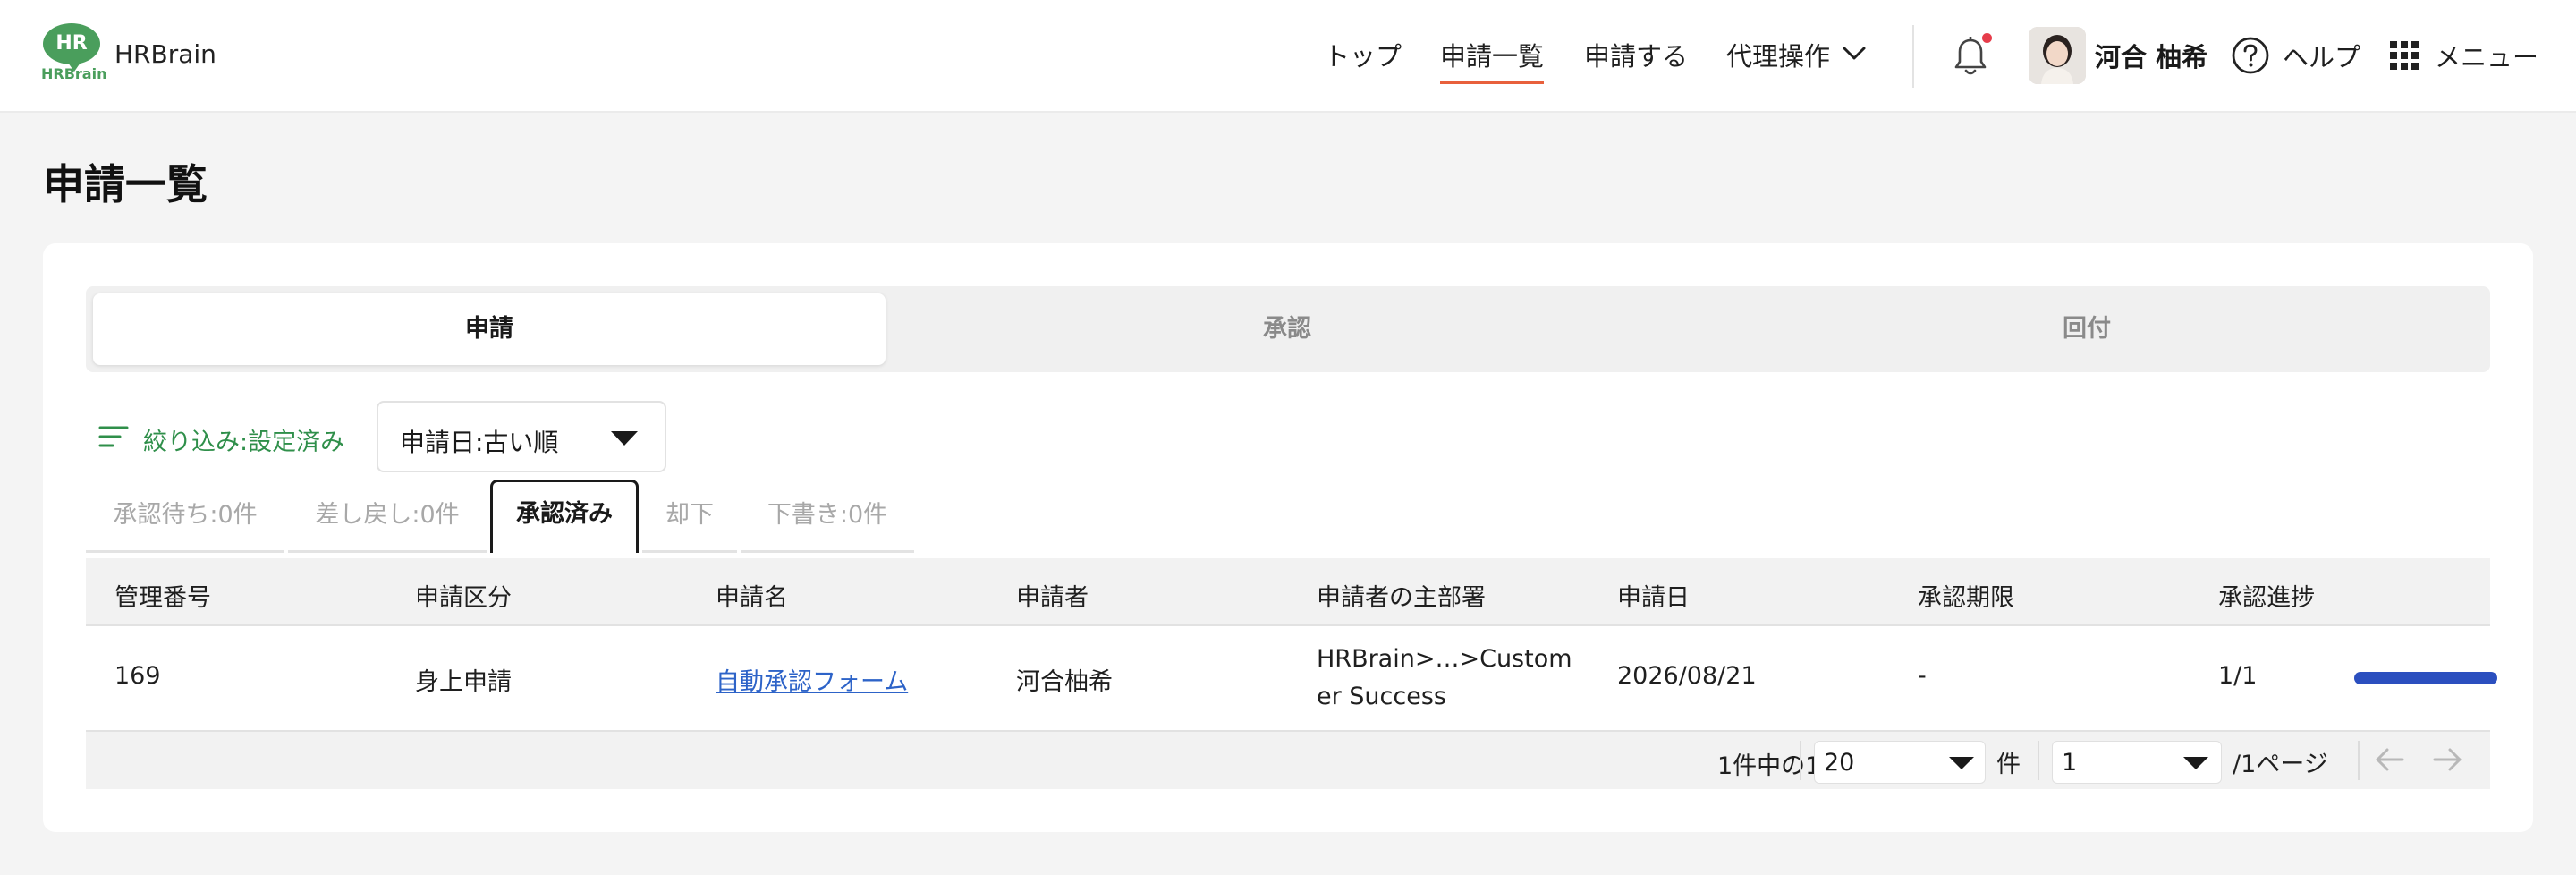 Image resolution: width=2576 pixels, height=875 pixels. I want to click on filter-icon, so click(113, 437).